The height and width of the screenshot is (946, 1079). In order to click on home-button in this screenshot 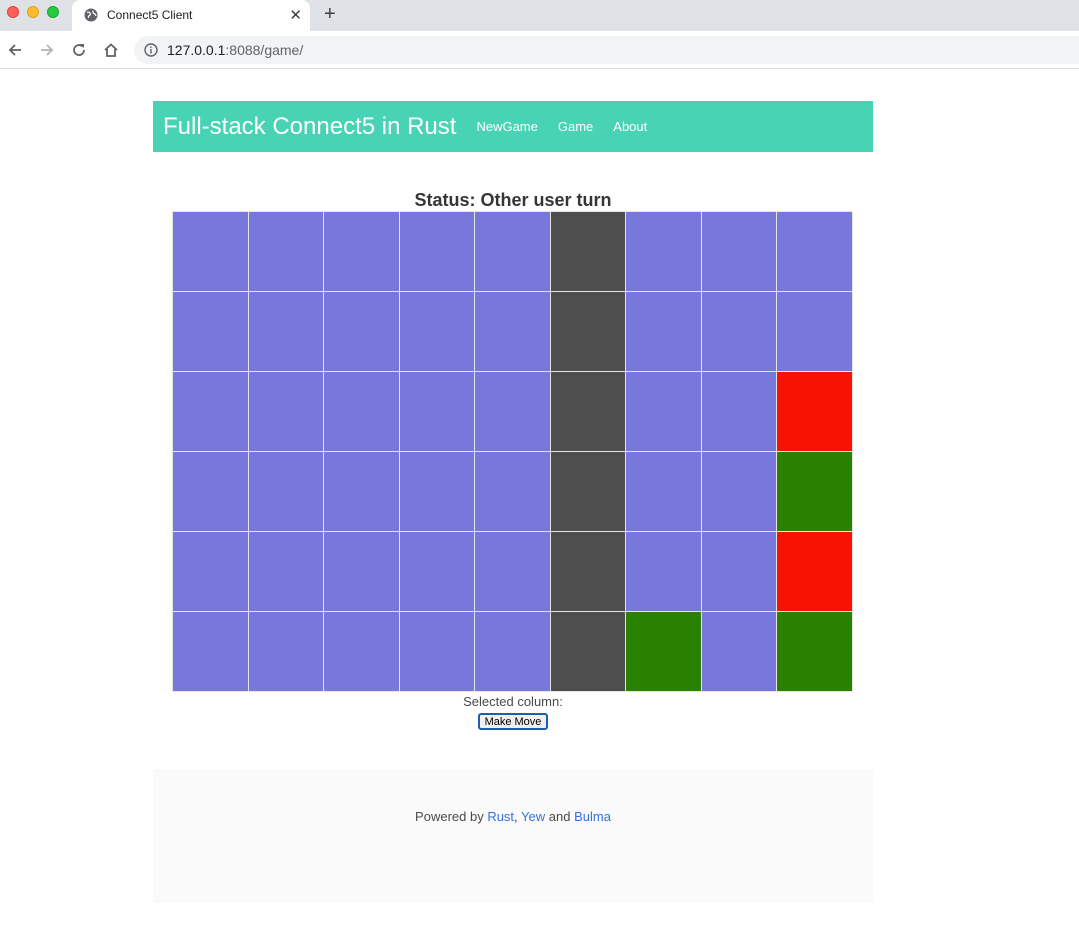, I will do `click(111, 50)`.